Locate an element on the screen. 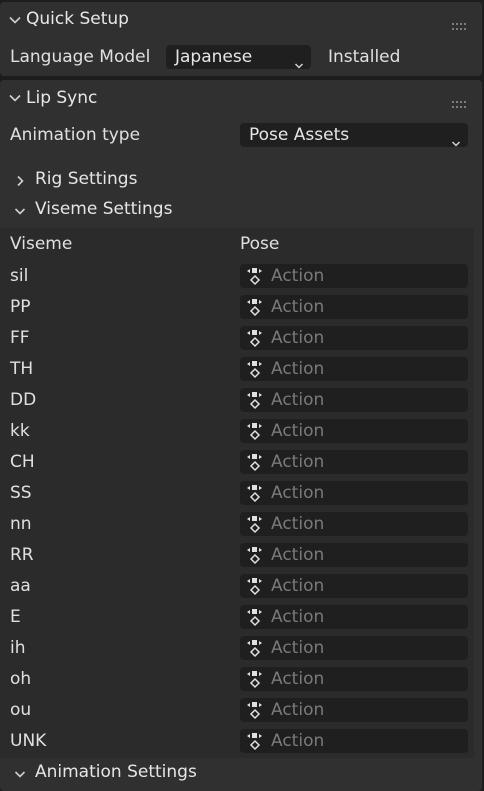  viseme-label: CH is located at coordinates (22, 462).